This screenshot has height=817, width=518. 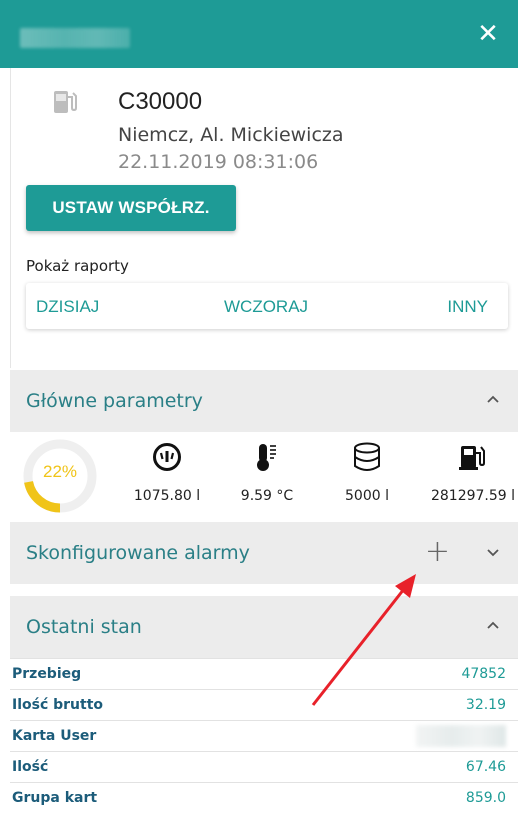 I want to click on table-row: Przebieg 47852, so click(x=264, y=674).